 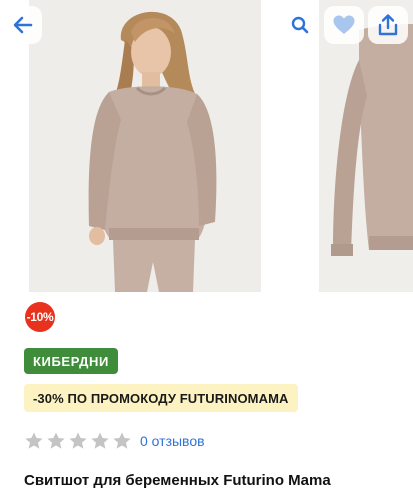 I want to click on heart-icon, so click(x=344, y=24).